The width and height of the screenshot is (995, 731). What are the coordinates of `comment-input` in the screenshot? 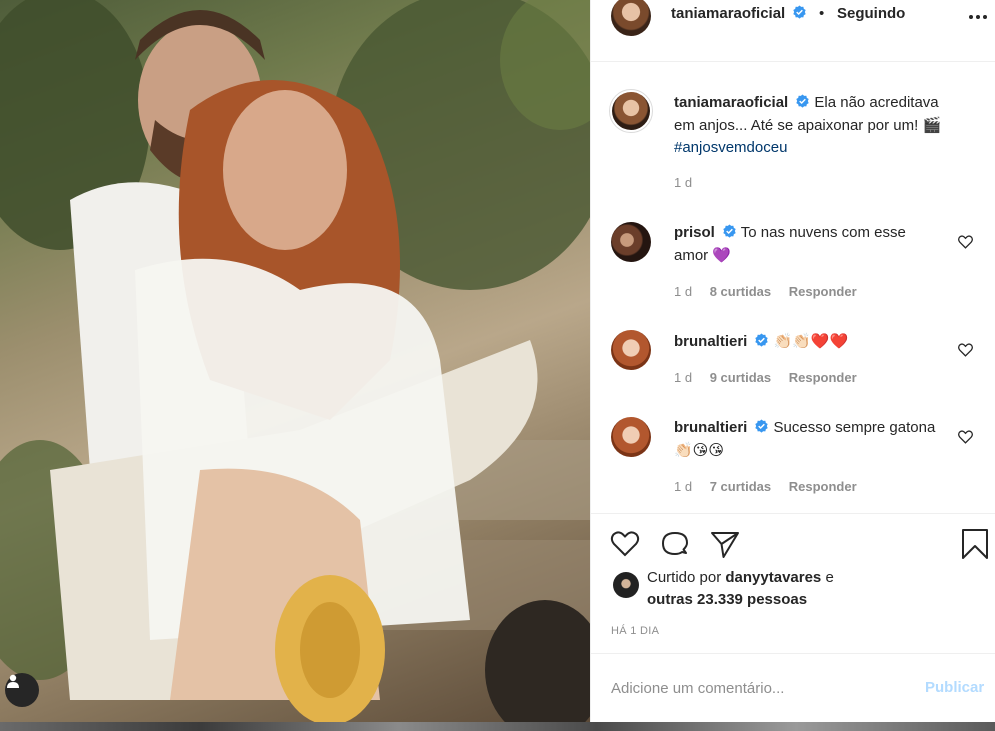 It's located at (756, 688).